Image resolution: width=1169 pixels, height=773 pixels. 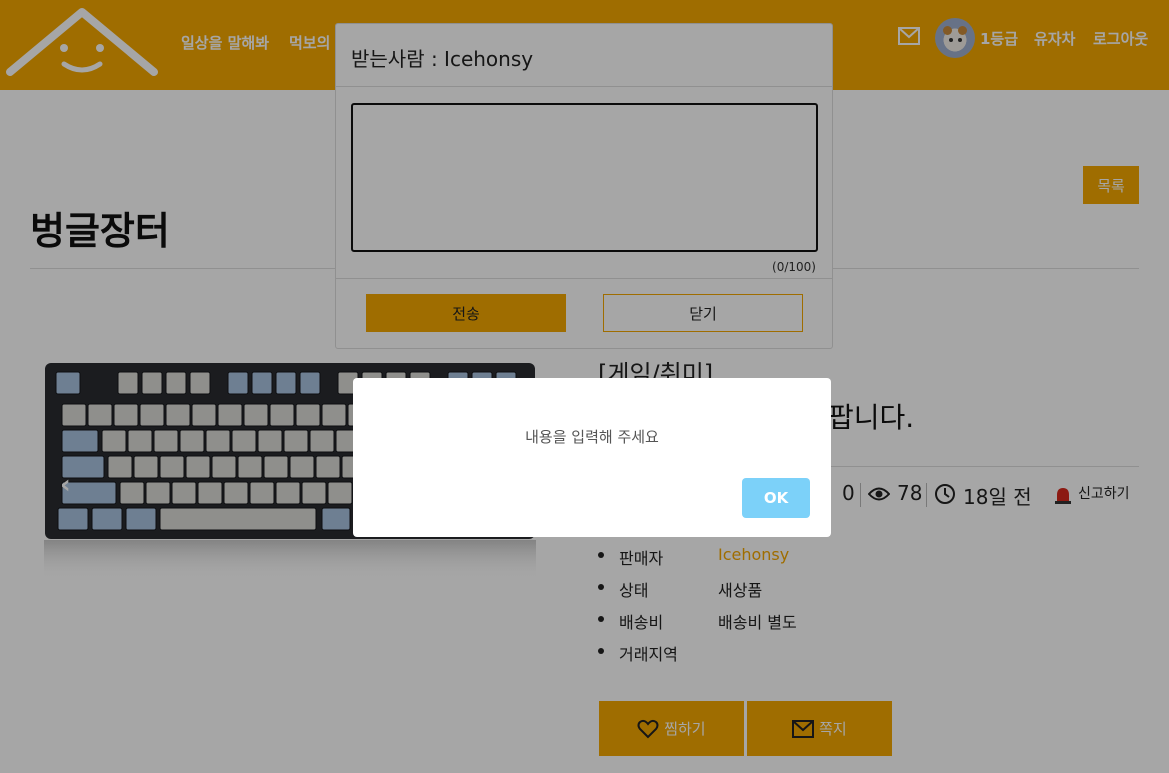 What do you see at coordinates (592, 457) in the screenshot?
I see `alert-dialog: 내용을 입력해 주세요 OK` at bounding box center [592, 457].